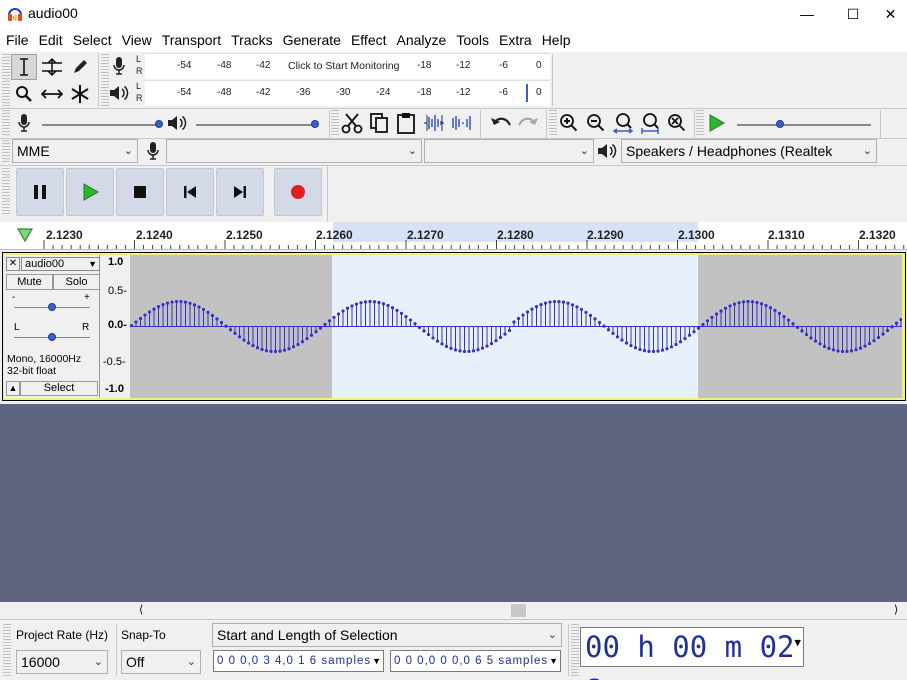 This screenshot has height=680, width=907. Describe the element at coordinates (387, 635) in the screenshot. I see `selection-mode-select: Start and Length of Selection ⌄` at that location.